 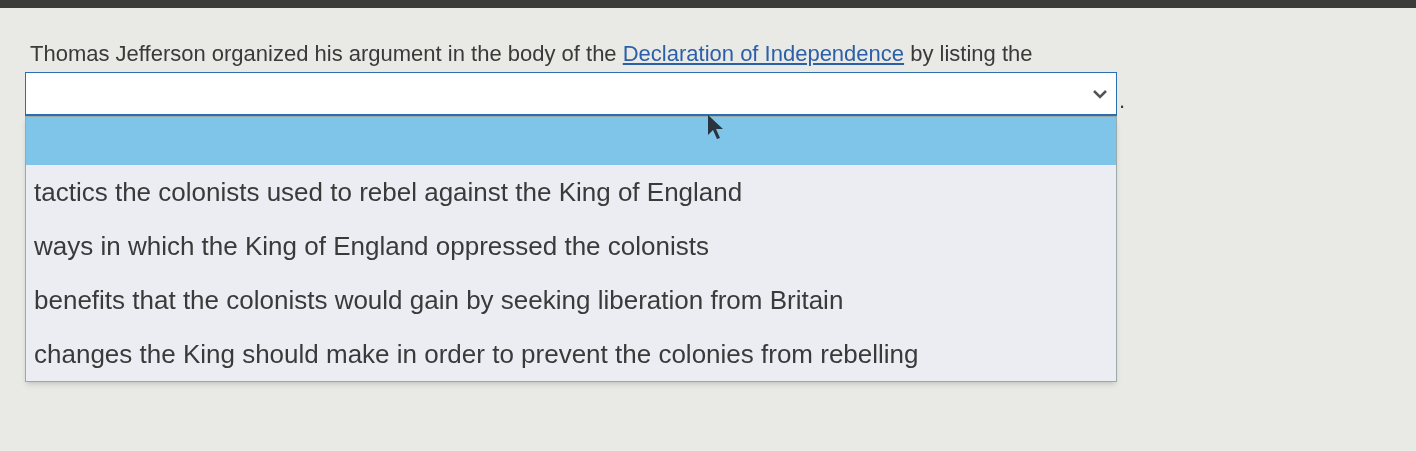 I want to click on chevron-down-icon, so click(x=1100, y=93).